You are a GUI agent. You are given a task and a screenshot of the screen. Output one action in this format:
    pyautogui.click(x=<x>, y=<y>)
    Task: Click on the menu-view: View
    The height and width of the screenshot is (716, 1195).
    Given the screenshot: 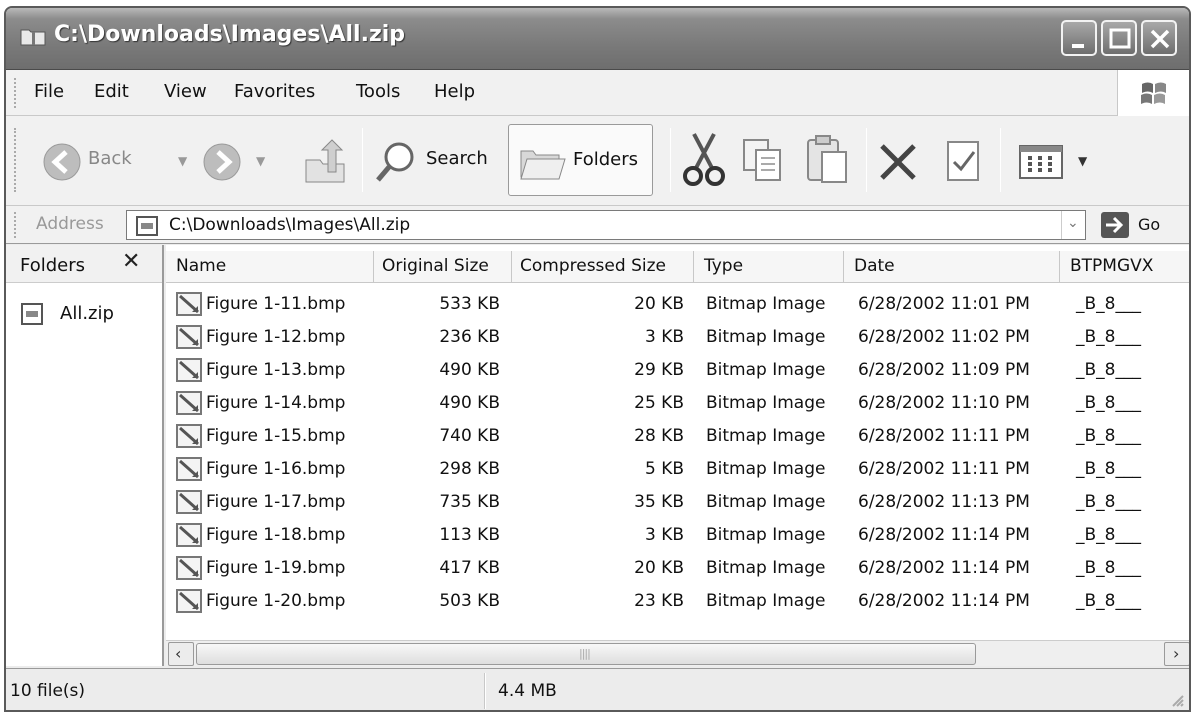 What is the action you would take?
    pyautogui.click(x=185, y=91)
    